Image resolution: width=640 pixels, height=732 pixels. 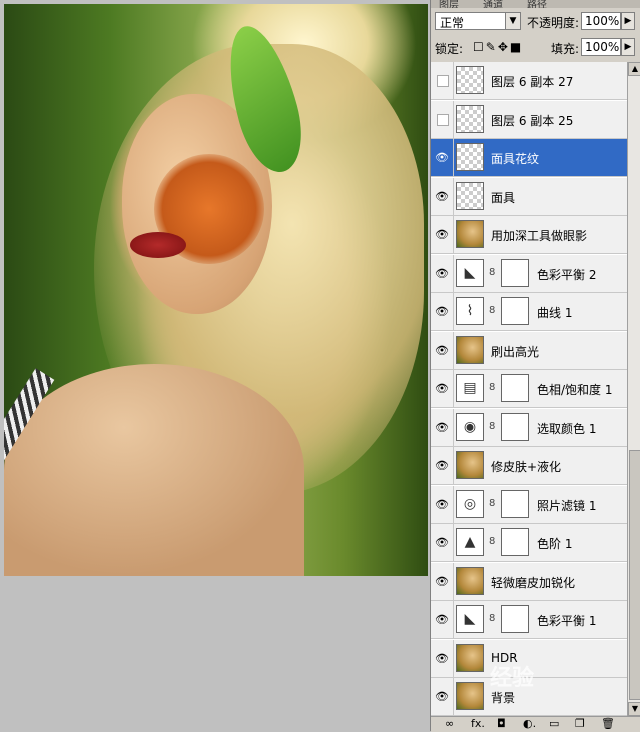 I want to click on layer-row: 👁 修皮肤+液化, so click(x=529, y=466).